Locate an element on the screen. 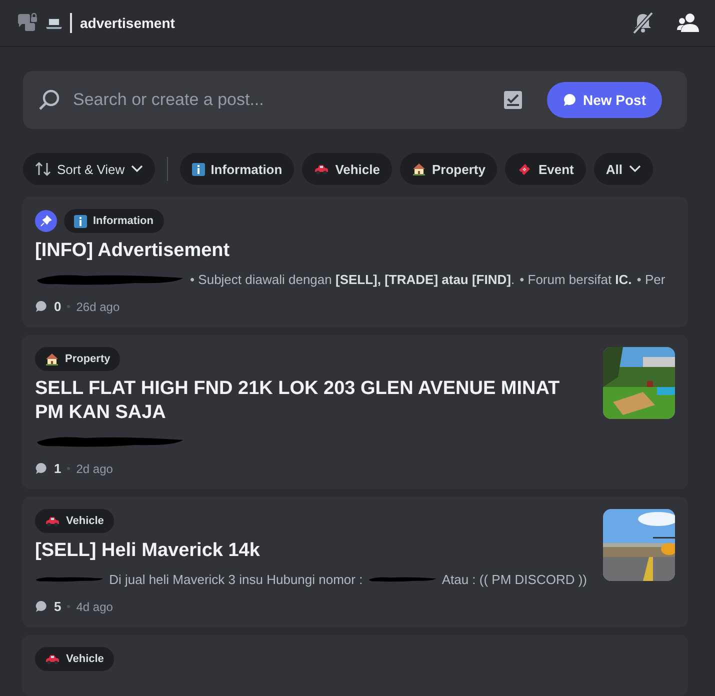 This screenshot has height=696, width=715. tag-filter: Information is located at coordinates (237, 169).